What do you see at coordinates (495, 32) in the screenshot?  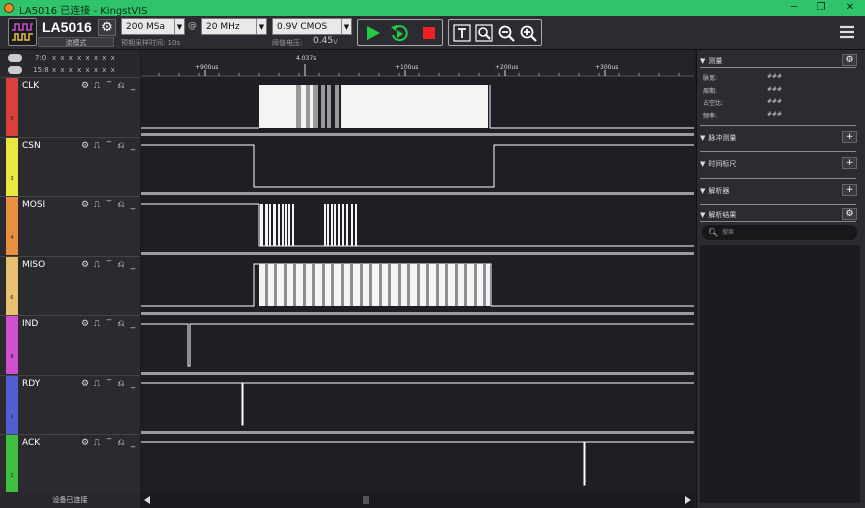 I see `view-controls` at bounding box center [495, 32].